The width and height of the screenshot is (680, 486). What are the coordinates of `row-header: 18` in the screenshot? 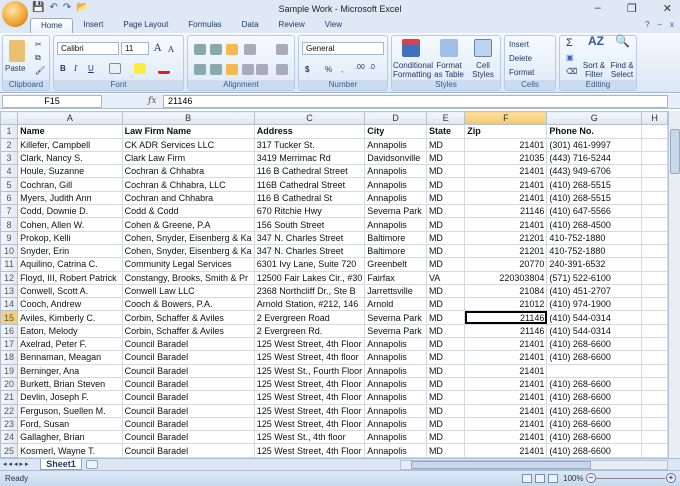 It's located at (9, 357).